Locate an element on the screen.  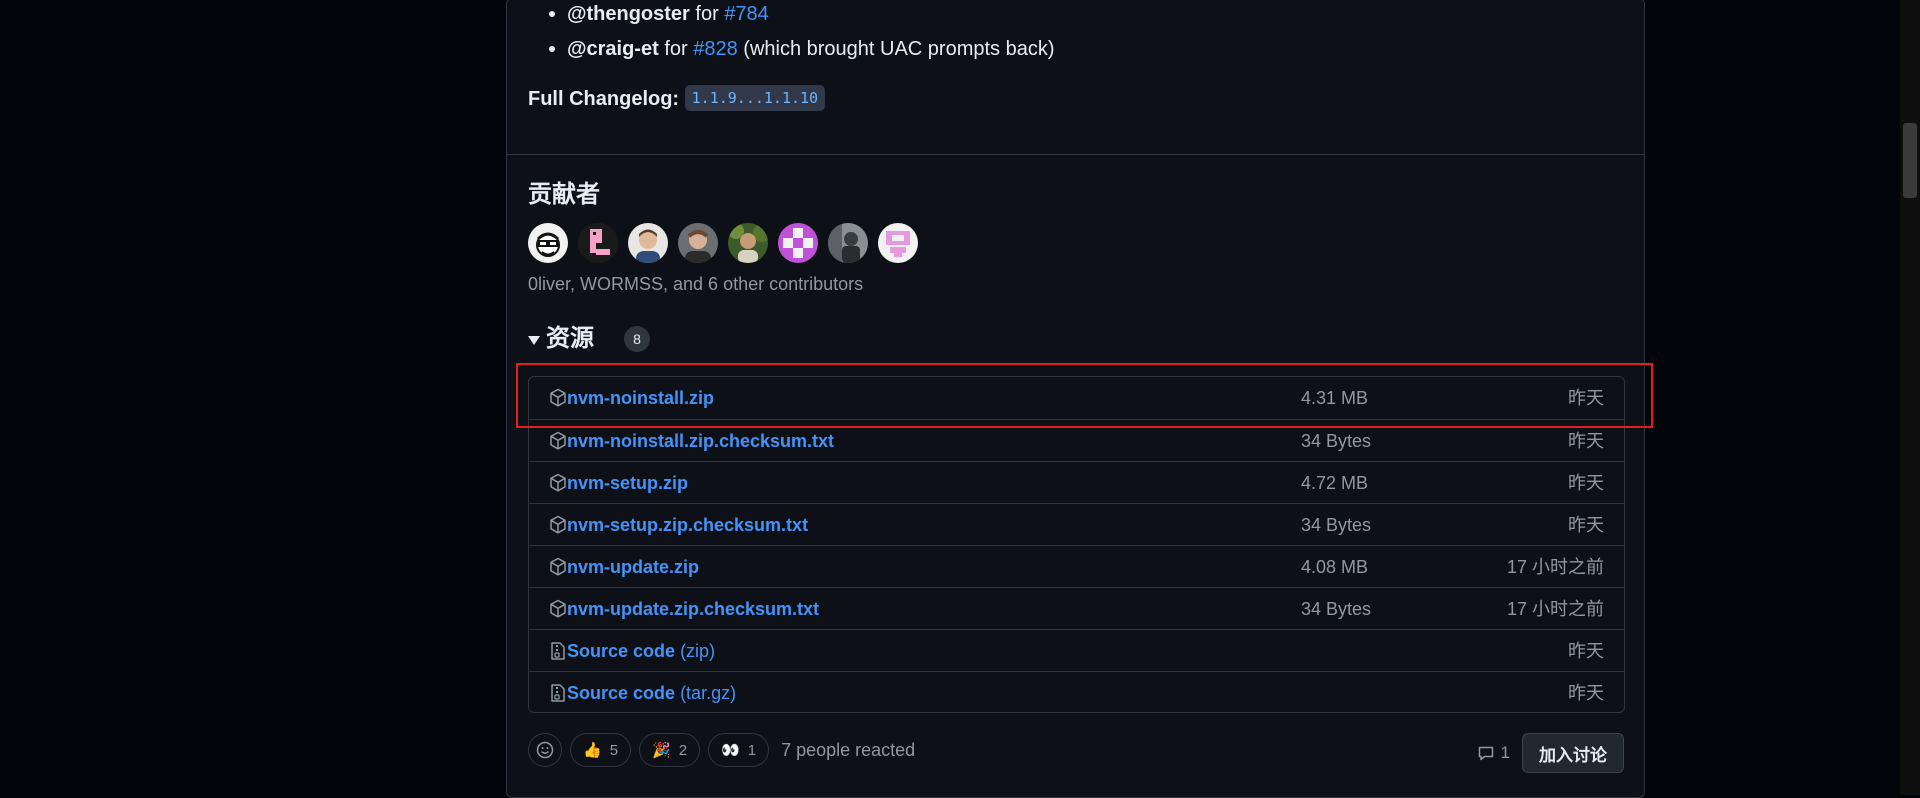
thumbs-up-icon: 👍 is located at coordinates (592, 750).